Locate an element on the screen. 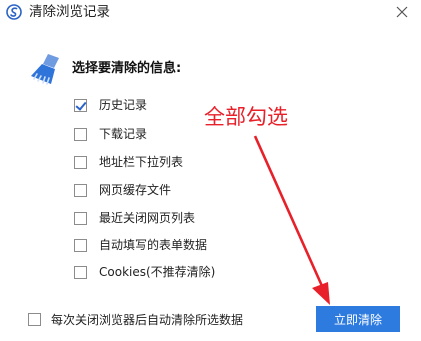  annotation-text: 全部勾选 is located at coordinates (246, 117).